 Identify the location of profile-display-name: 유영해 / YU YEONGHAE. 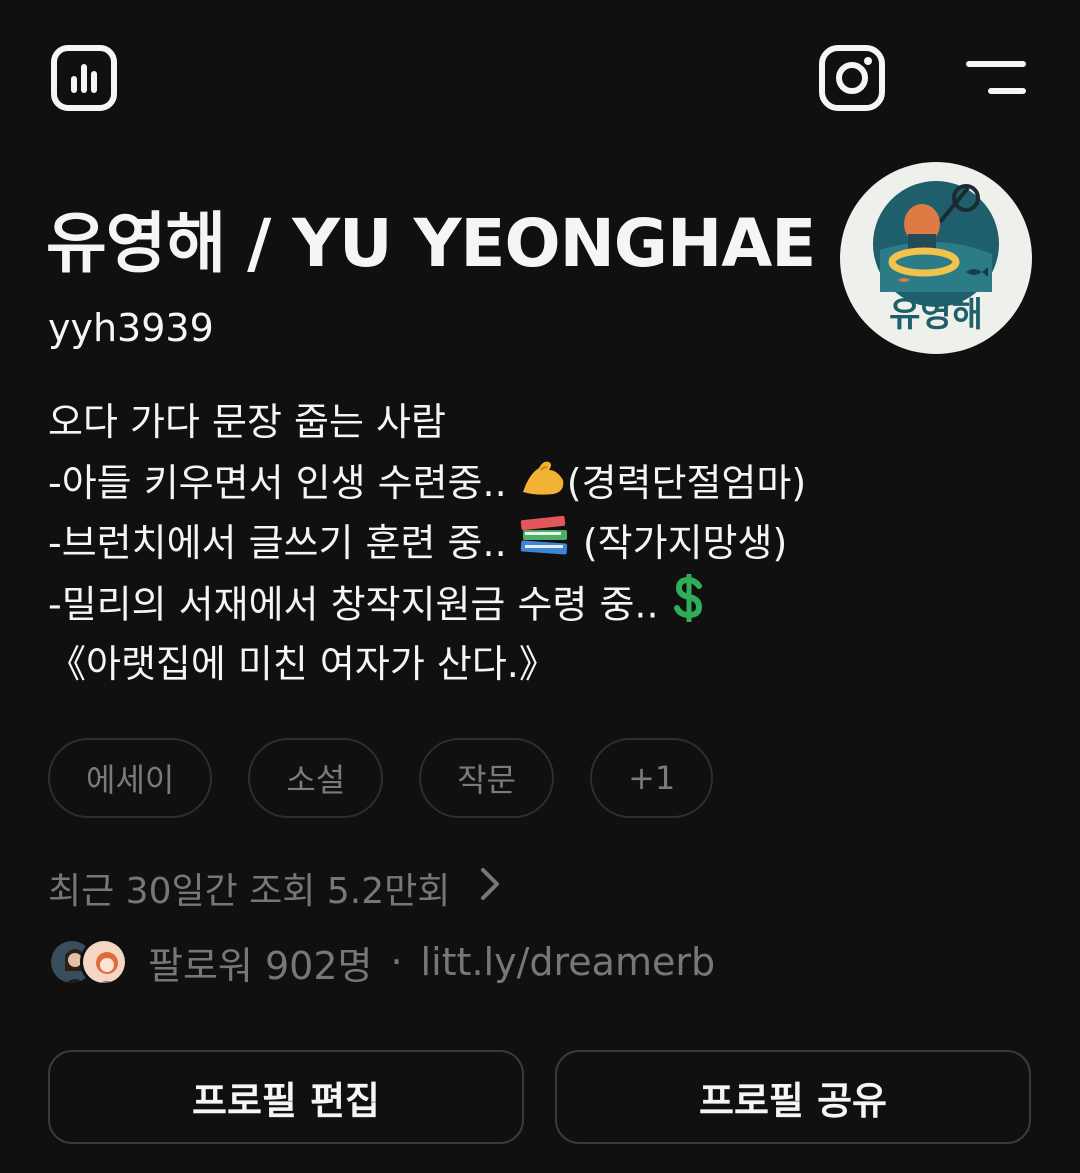
(431, 243).